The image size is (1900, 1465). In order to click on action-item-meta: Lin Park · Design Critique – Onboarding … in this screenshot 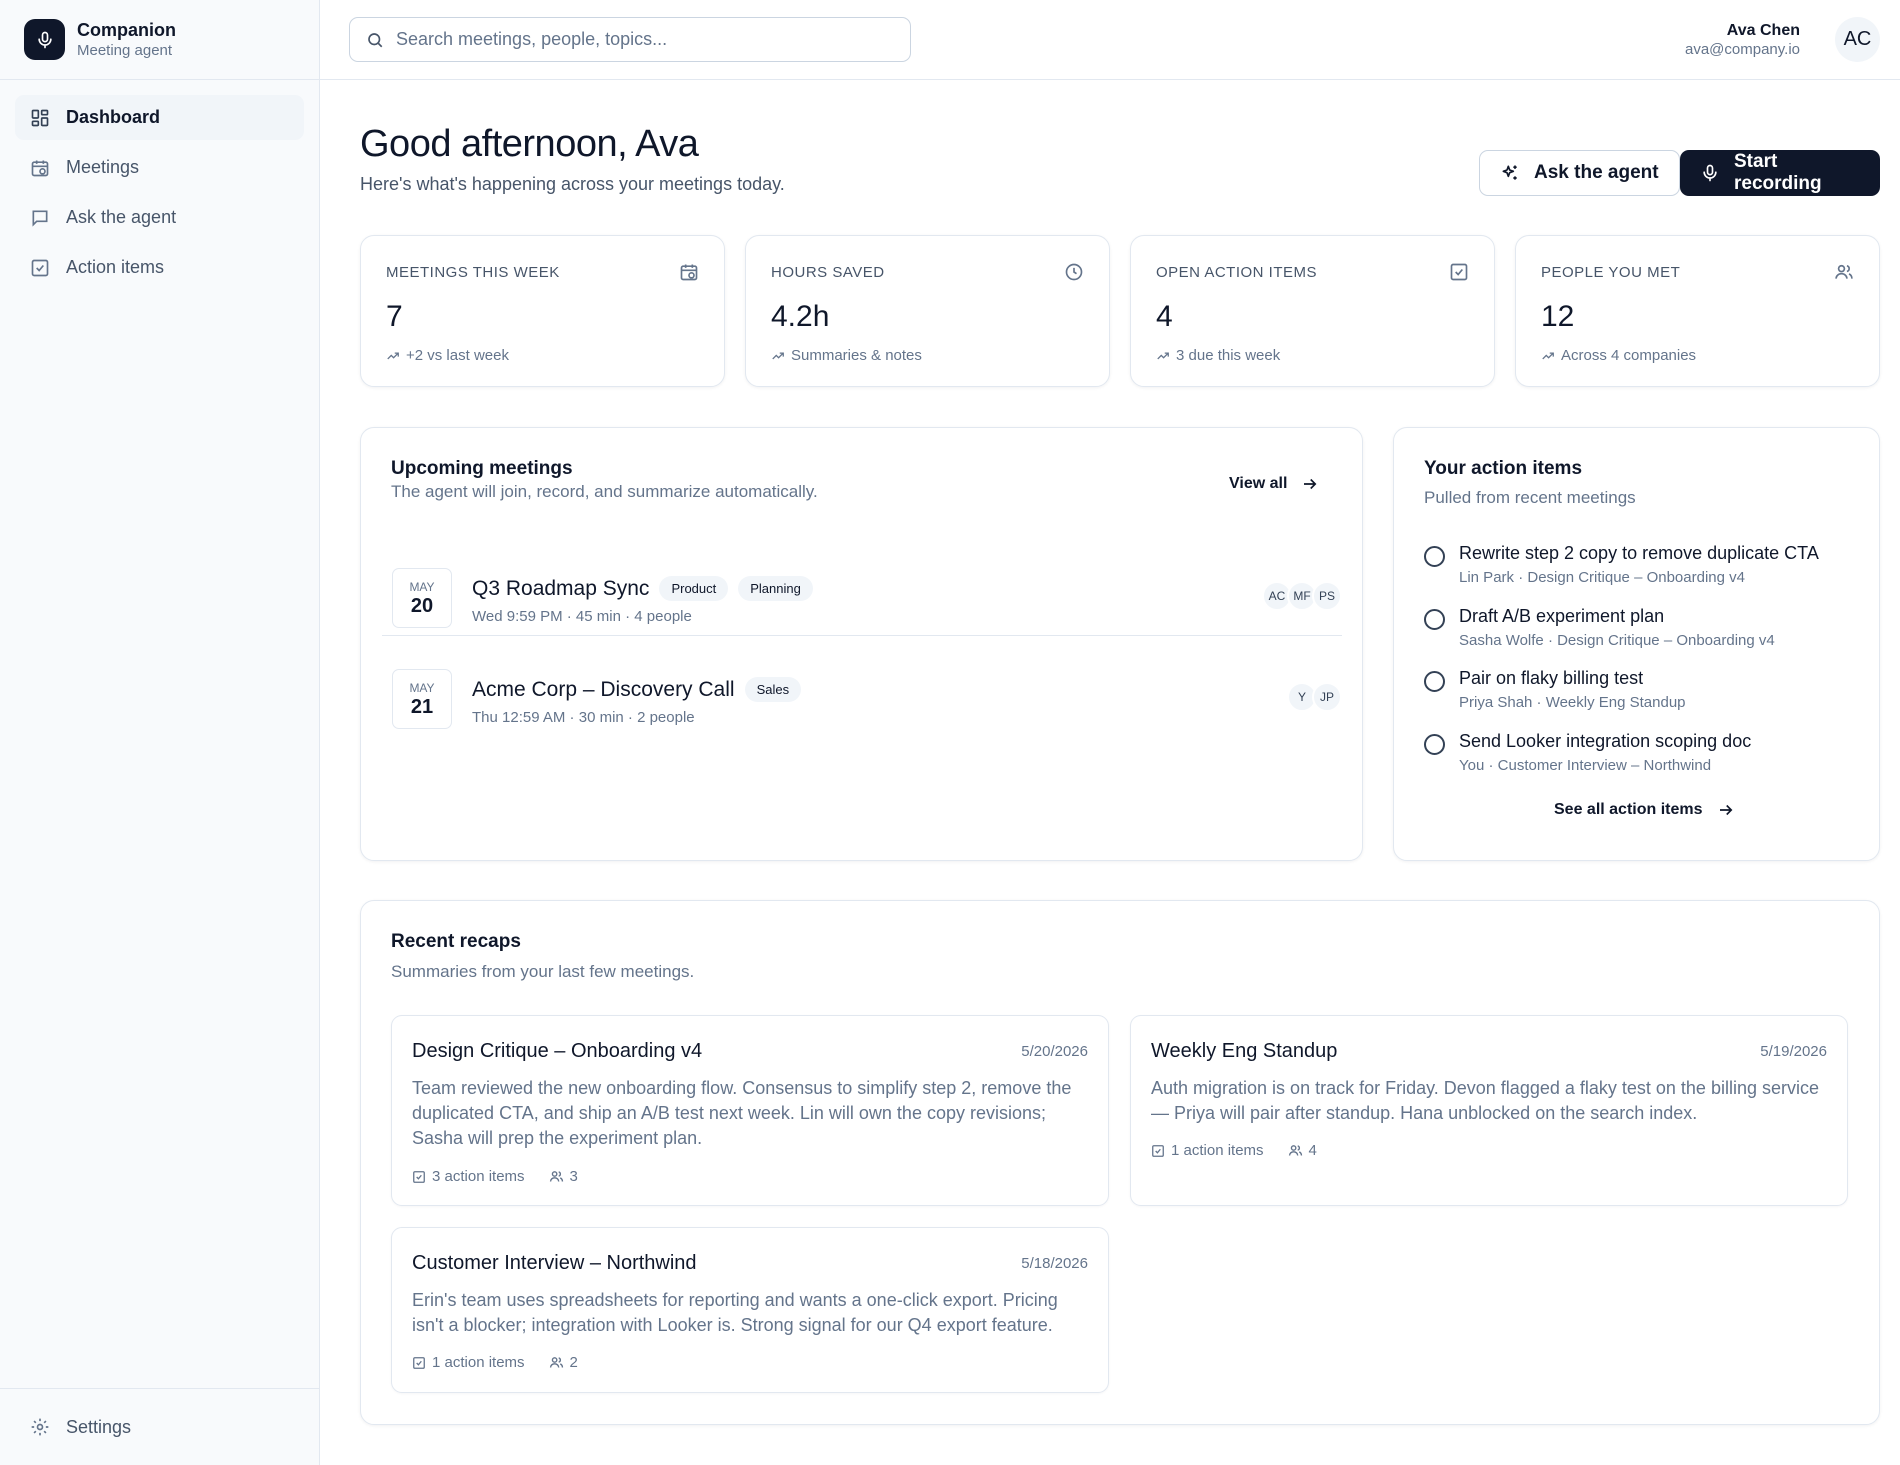, I will do `click(1602, 577)`.